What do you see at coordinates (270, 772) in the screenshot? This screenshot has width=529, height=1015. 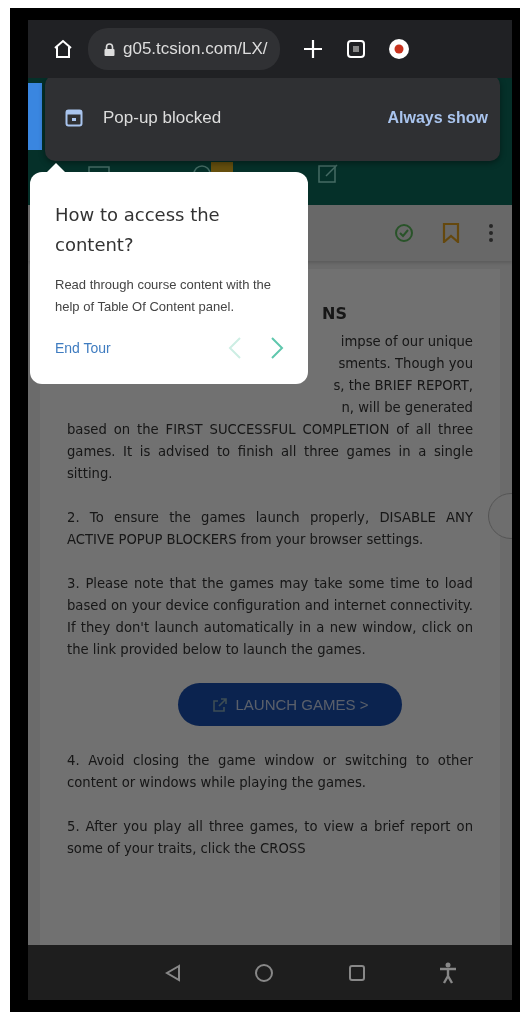 I see `instruction-paragraph: 4. Avoid closing the game window or switching to other content or windows while playing the games.` at bounding box center [270, 772].